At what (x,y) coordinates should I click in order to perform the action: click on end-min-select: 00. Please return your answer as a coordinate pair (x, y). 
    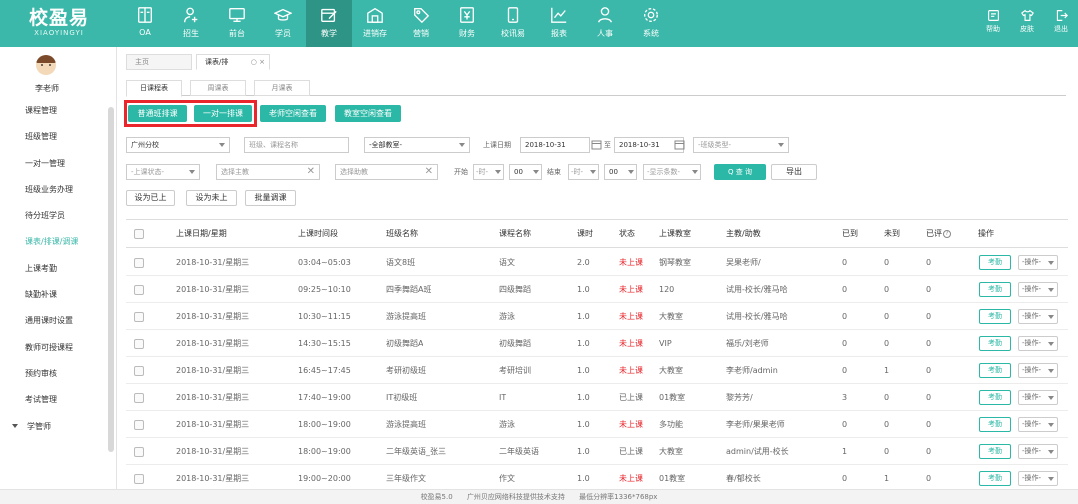
    Looking at the image, I should click on (620, 172).